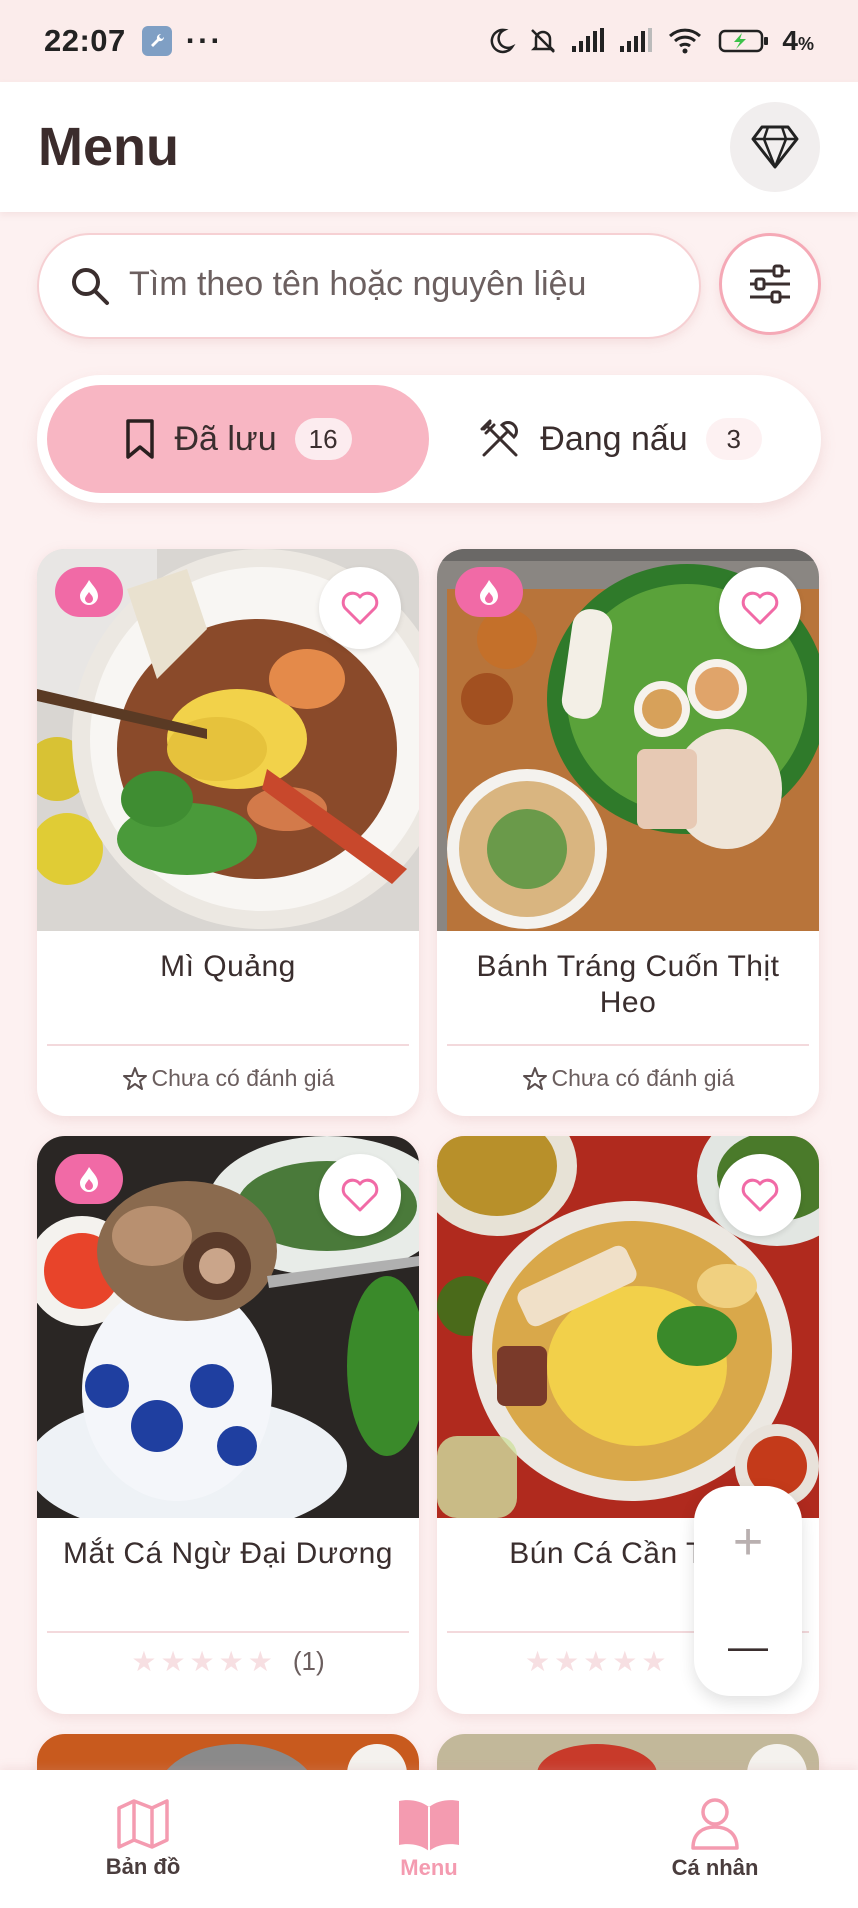 This screenshot has width=858, height=1908. Describe the element at coordinates (204, 40) in the screenshot. I see `more-icon: ···` at that location.